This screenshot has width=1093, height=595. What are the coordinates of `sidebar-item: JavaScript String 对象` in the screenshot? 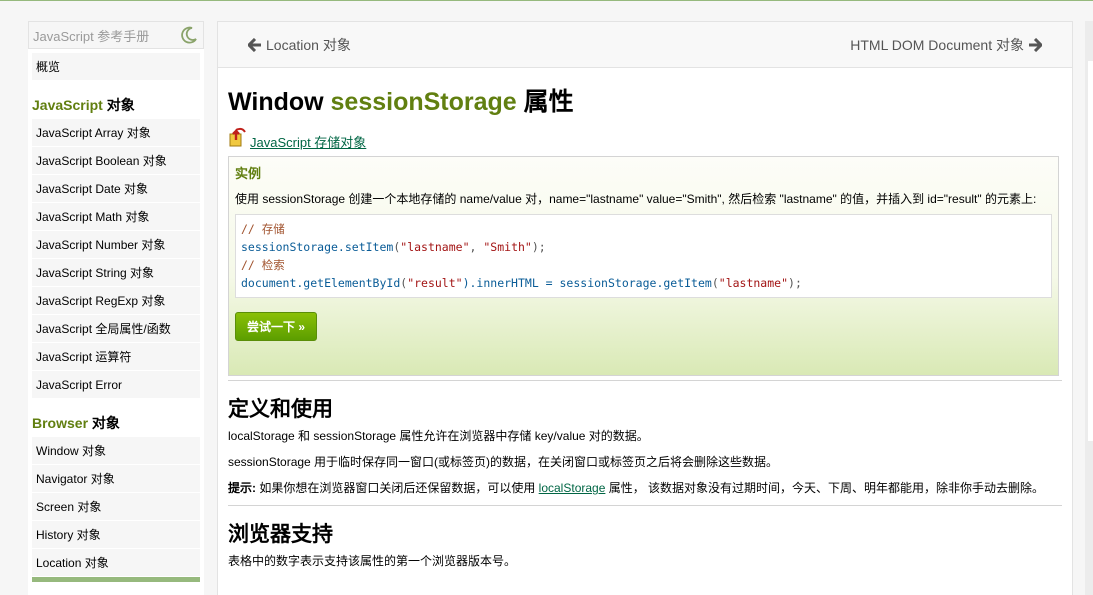 It's located at (116, 273).